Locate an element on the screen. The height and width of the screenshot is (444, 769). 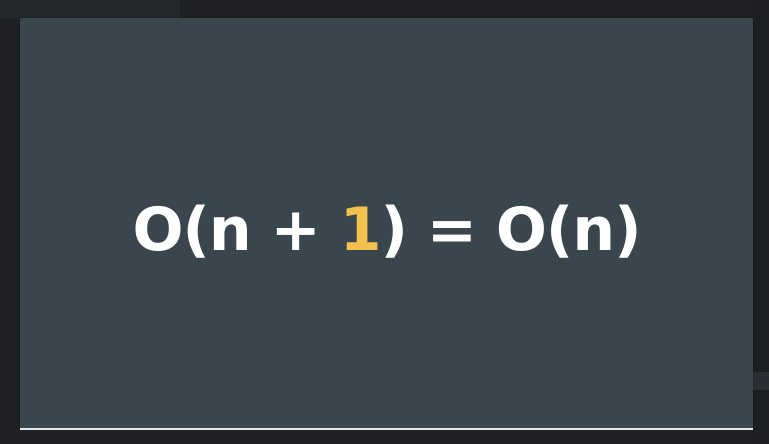
slide-bottom-divider is located at coordinates (386, 429).